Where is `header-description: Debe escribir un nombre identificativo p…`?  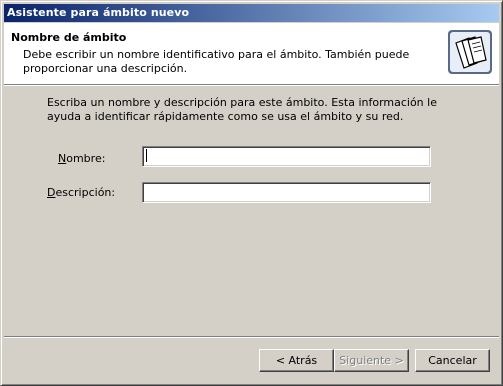 header-description: Debe escribir un nombre identificativo p… is located at coordinates (216, 61).